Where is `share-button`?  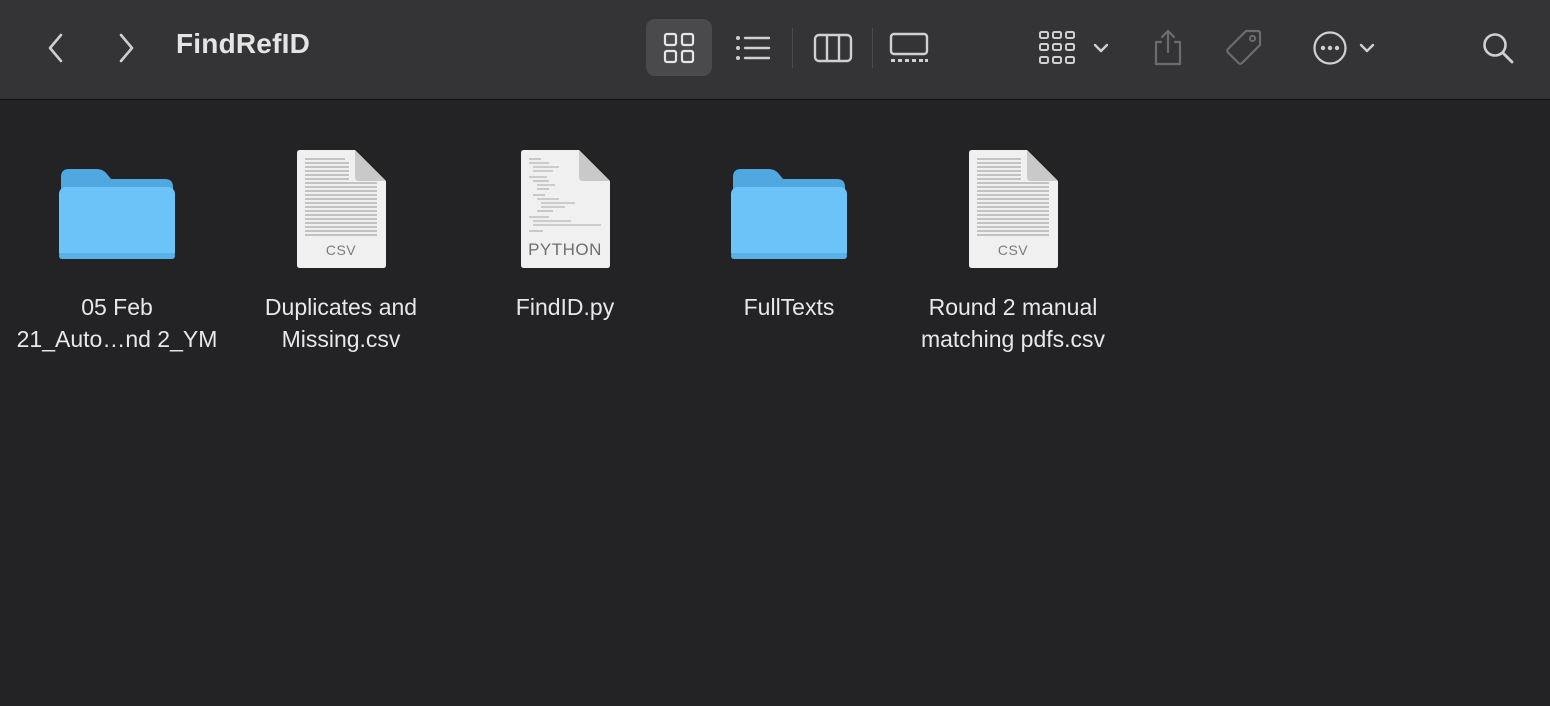 share-button is located at coordinates (1168, 47).